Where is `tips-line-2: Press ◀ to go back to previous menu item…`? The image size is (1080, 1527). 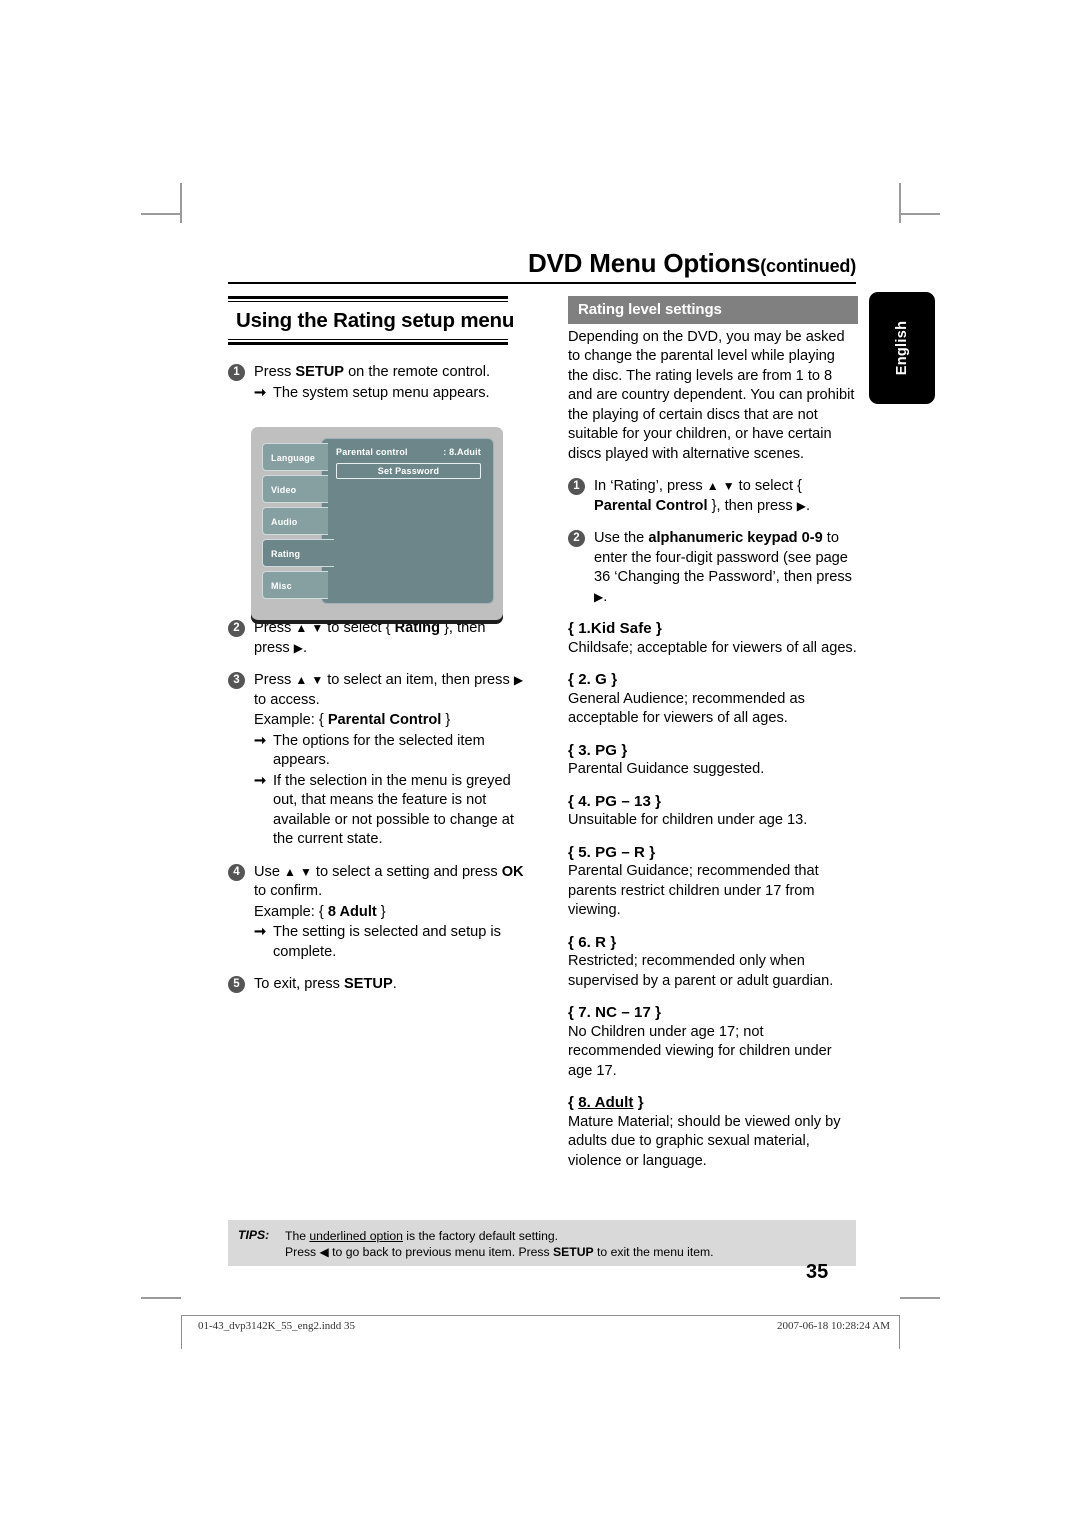
tips-line-2: Press ◀ to go back to previous menu item… is located at coordinates (499, 1252).